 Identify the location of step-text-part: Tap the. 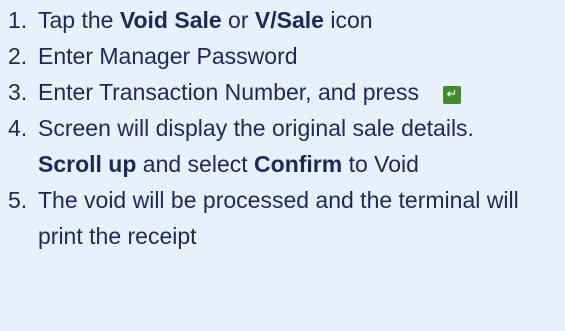
(79, 20).